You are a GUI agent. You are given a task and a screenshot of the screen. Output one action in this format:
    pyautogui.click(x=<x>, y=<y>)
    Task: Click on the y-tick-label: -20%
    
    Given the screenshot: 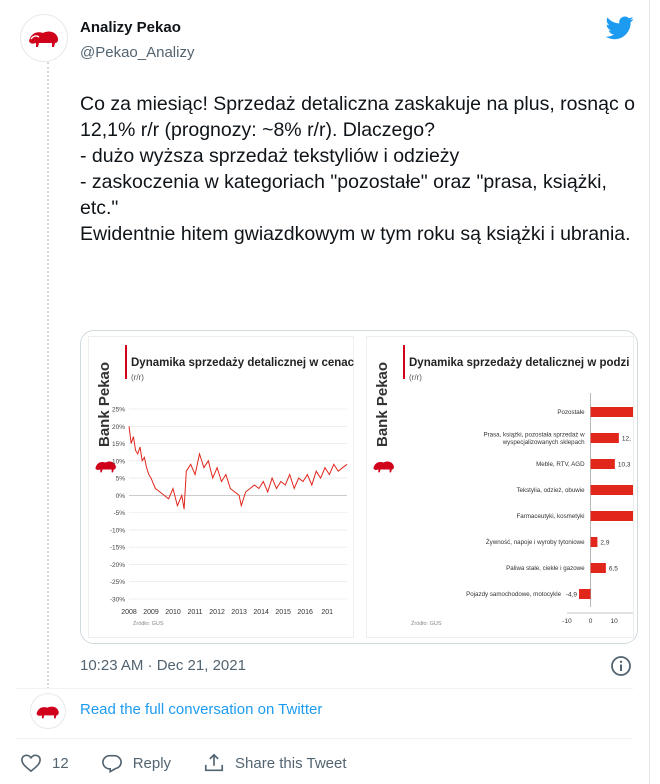 What is the action you would take?
    pyautogui.click(x=117, y=565)
    